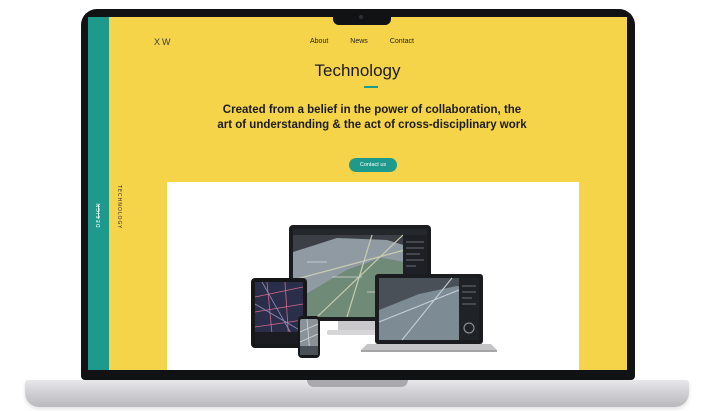 This screenshot has height=411, width=705. Describe the element at coordinates (319, 41) in the screenshot. I see `nav-link-about: About` at that location.